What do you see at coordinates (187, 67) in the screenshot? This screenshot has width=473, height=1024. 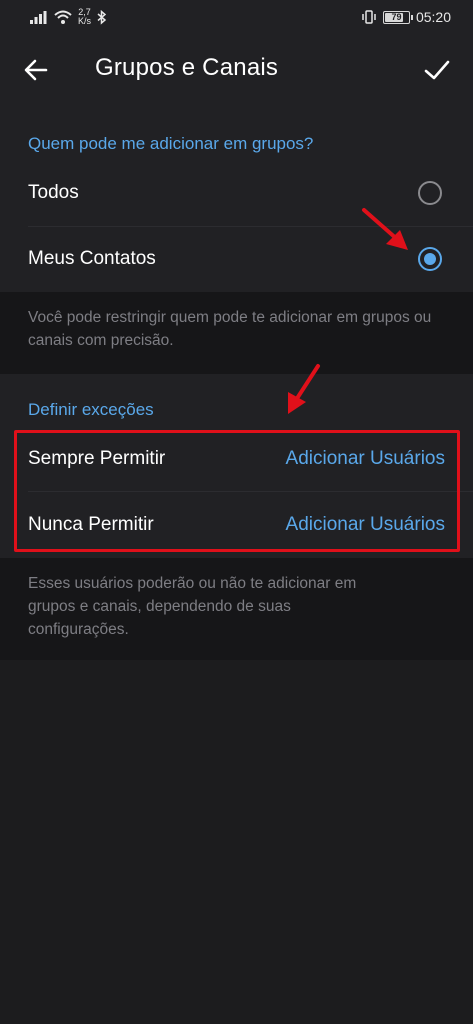 I see `page-title: Grupos e Canais` at bounding box center [187, 67].